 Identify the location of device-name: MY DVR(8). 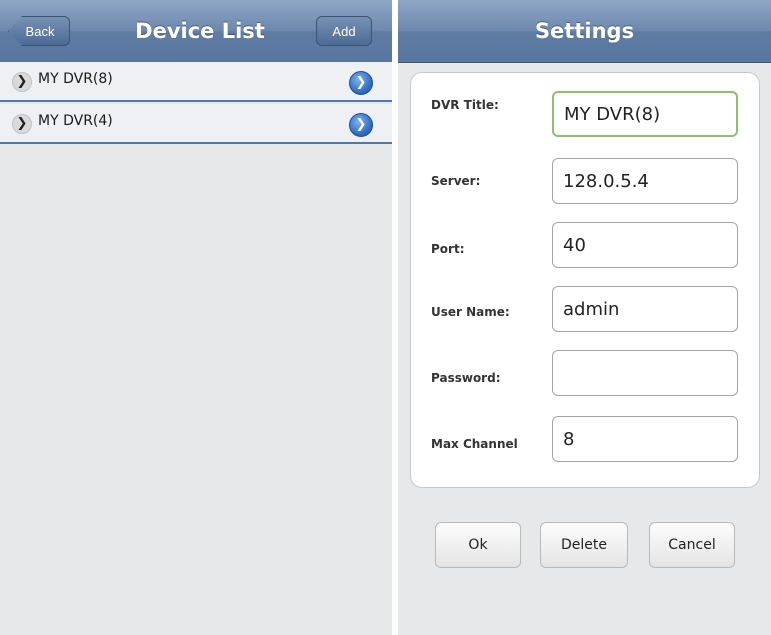
(75, 79).